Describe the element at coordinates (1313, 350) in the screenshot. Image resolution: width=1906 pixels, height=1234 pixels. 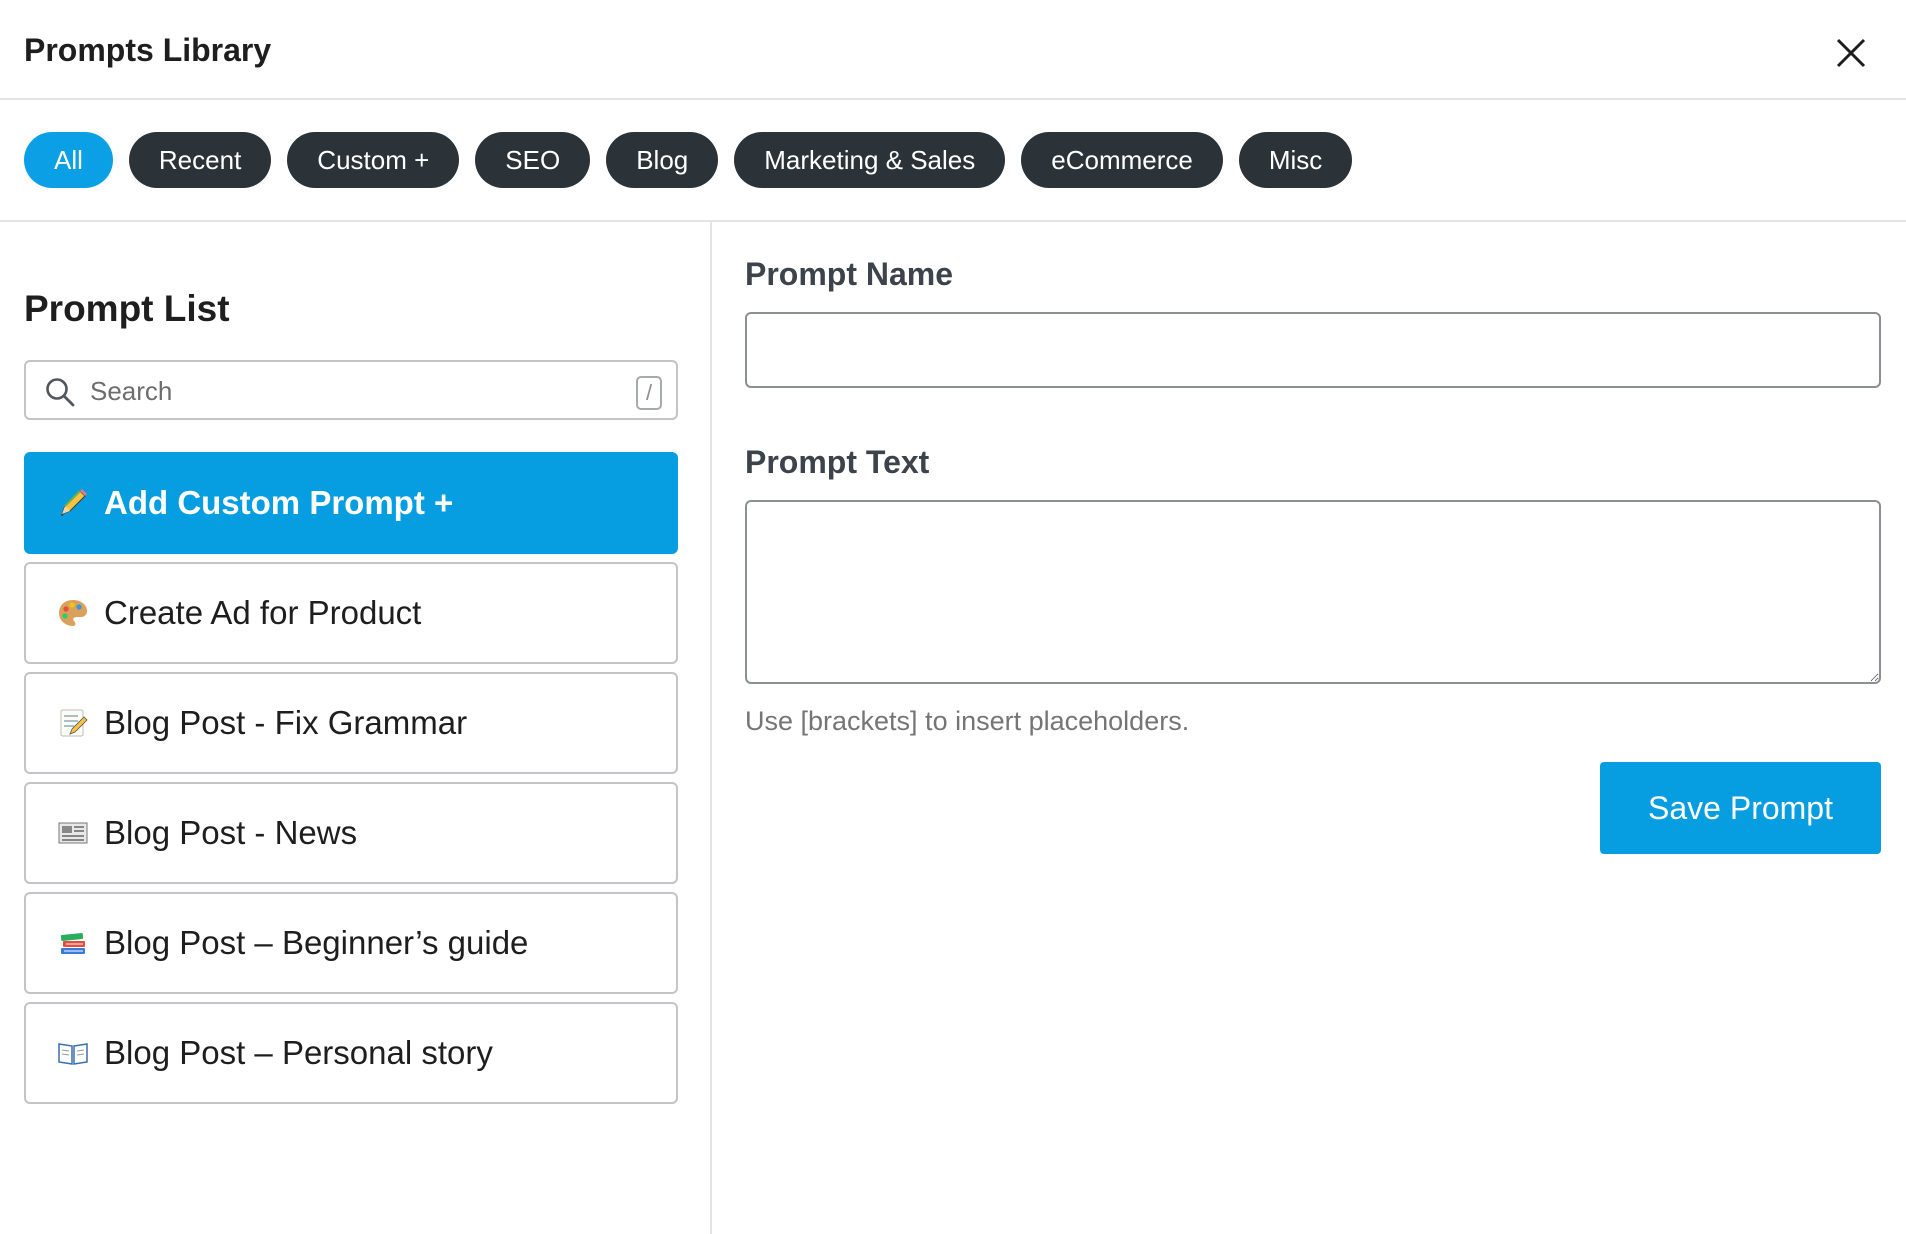
I see `prompt-name-input` at that location.